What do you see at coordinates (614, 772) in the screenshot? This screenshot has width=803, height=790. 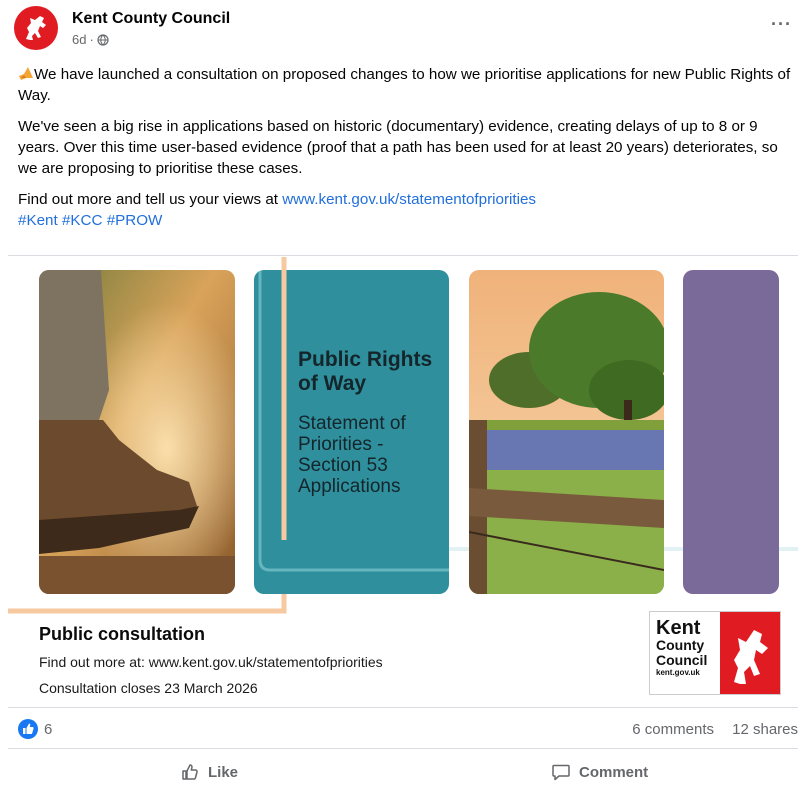 I see `comment-button-label: Comment` at bounding box center [614, 772].